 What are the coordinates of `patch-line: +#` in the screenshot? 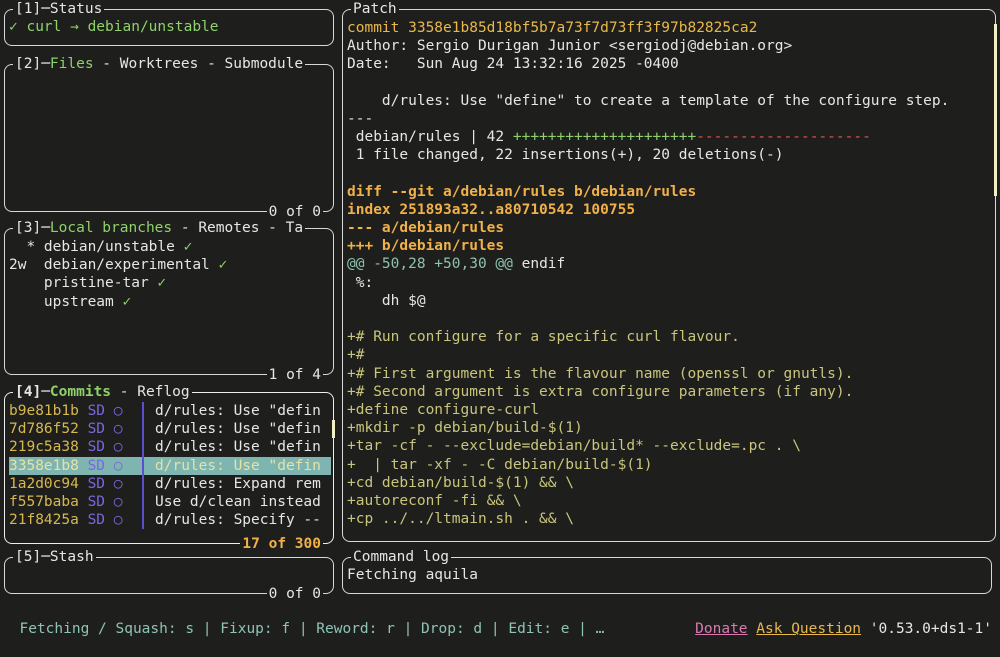 It's located at (667, 355).